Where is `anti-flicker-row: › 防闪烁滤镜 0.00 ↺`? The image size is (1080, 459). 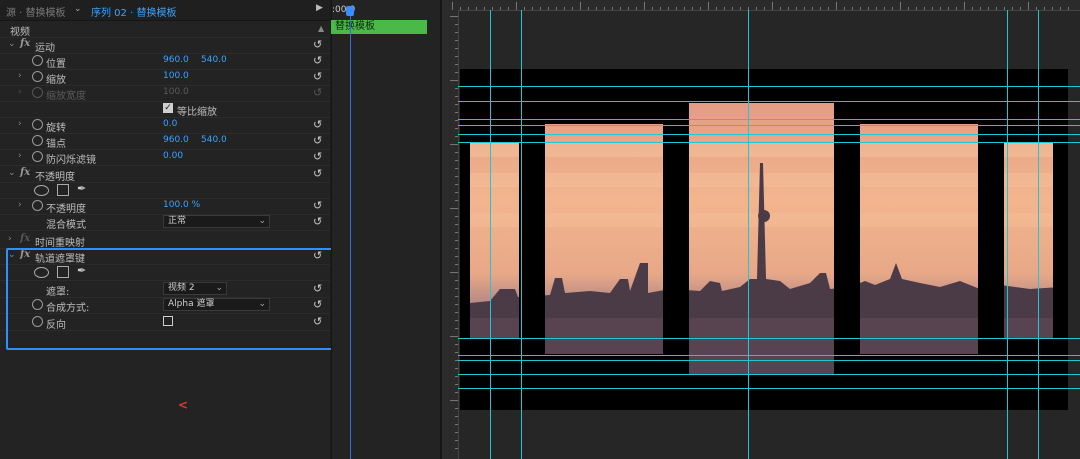
anti-flicker-row: › 防闪烁滤镜 0.00 ↺ is located at coordinates (165, 157).